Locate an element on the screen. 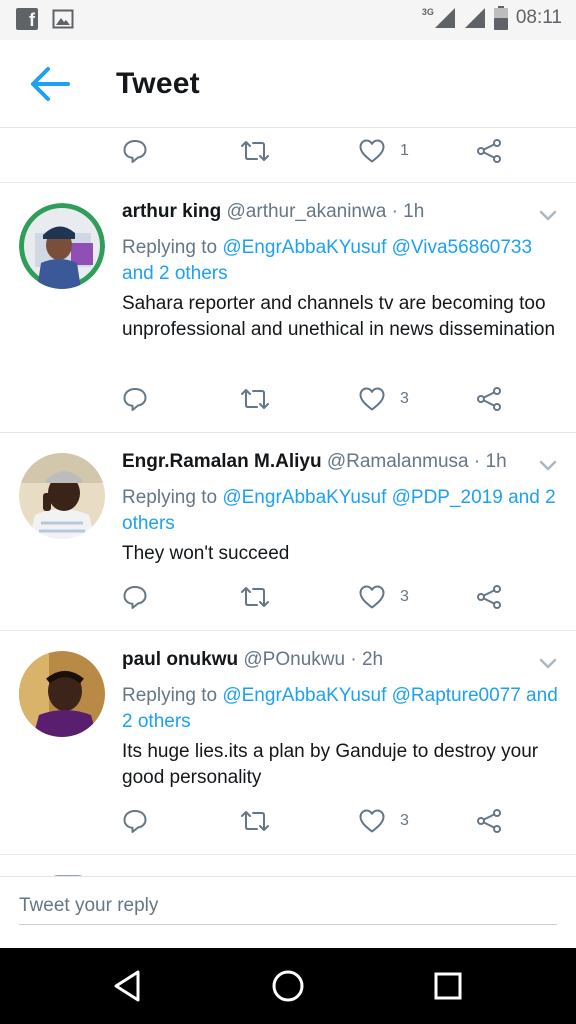  author-name: paul onukwu is located at coordinates (180, 659).